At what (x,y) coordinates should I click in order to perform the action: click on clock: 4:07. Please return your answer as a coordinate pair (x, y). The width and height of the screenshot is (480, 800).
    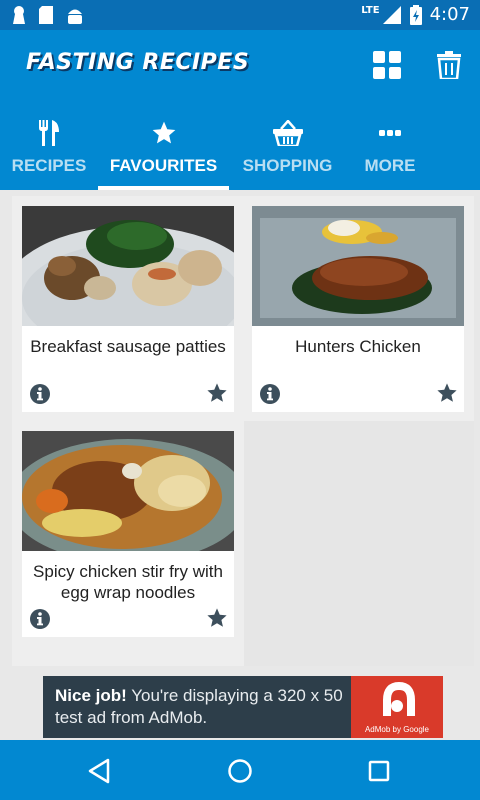
    Looking at the image, I should click on (449, 14).